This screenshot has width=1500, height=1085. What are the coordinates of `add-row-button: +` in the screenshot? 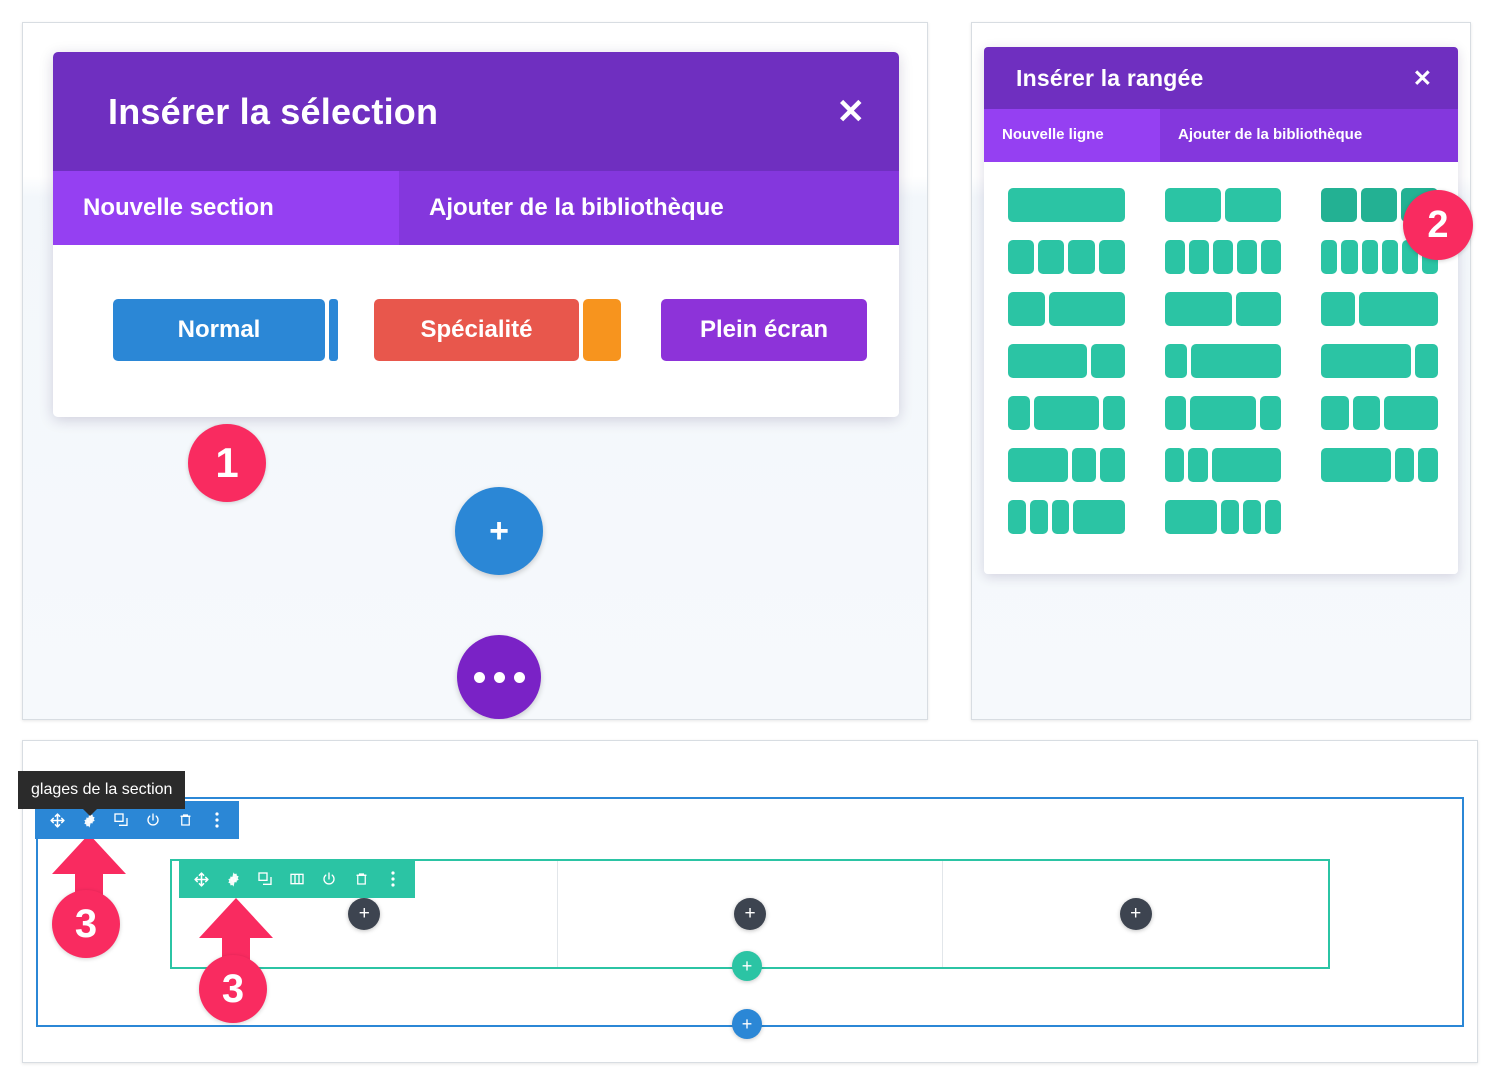 It's located at (747, 966).